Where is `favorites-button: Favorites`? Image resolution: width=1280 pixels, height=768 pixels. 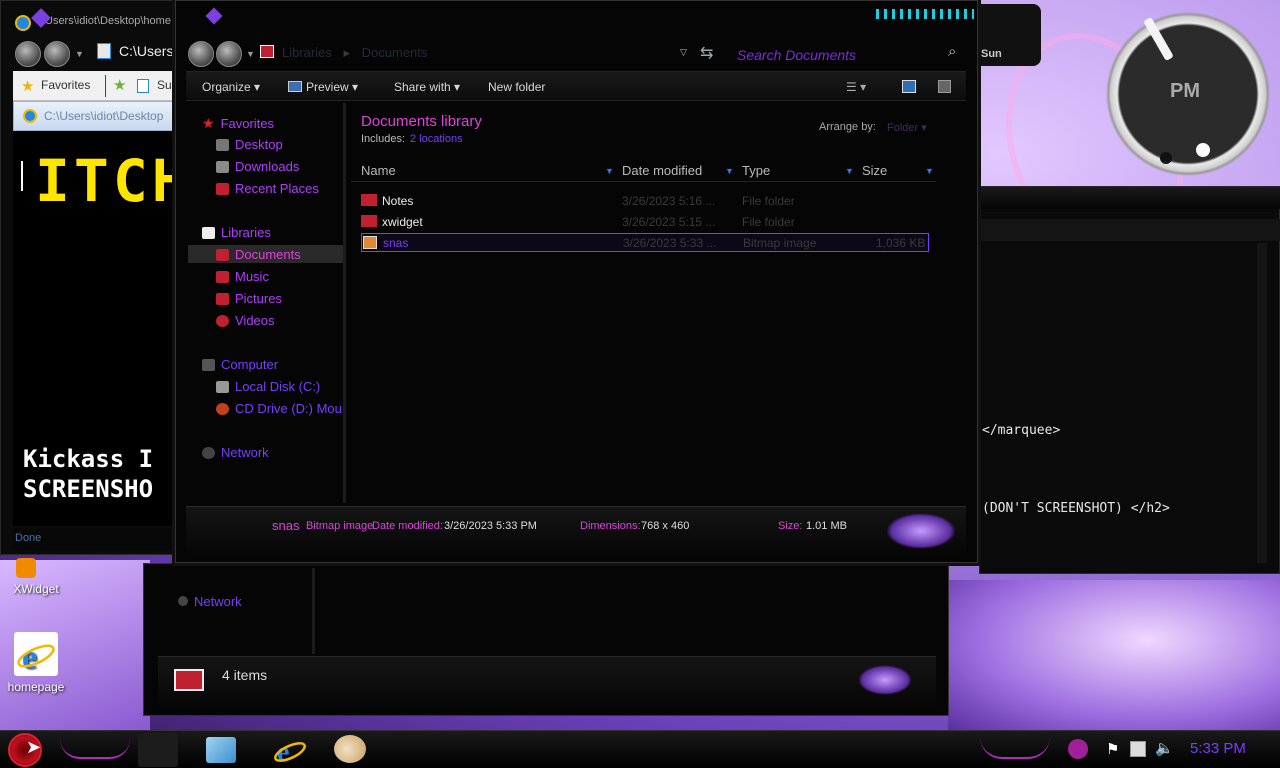
favorites-button: Favorites is located at coordinates (65, 85).